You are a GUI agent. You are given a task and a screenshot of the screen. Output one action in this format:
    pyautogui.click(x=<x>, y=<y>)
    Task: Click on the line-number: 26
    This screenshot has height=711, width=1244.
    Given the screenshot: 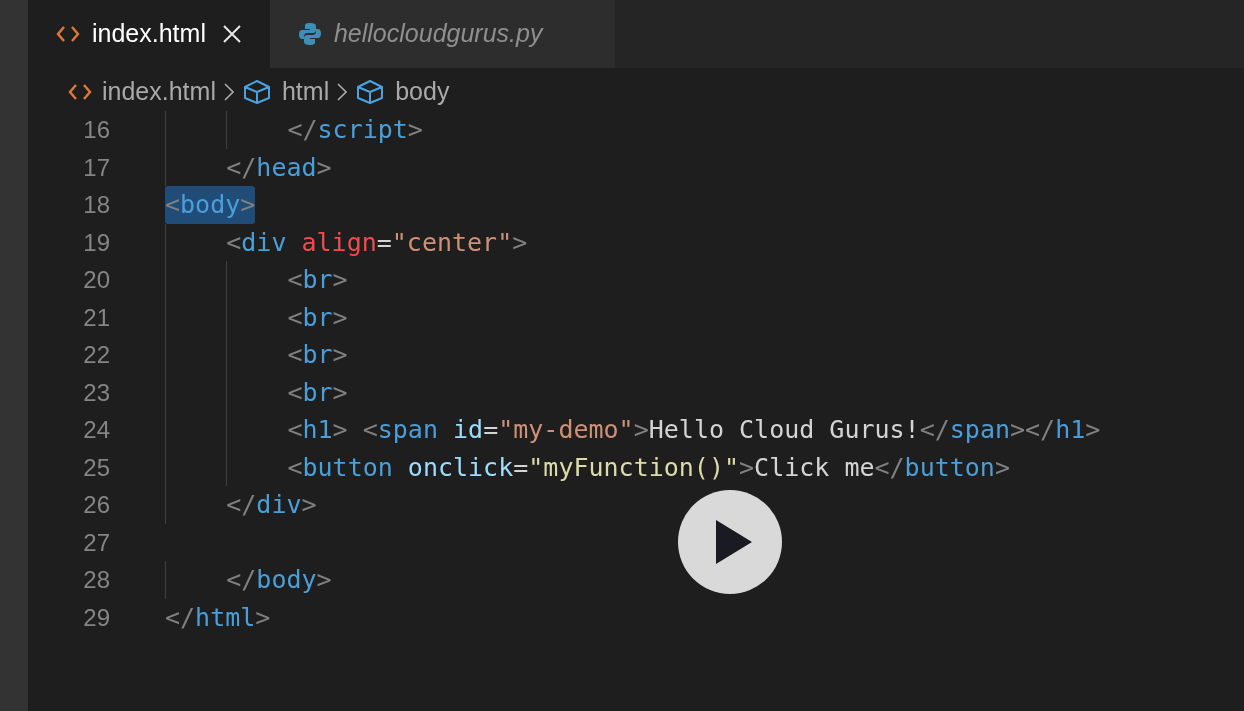 What is the action you would take?
    pyautogui.click(x=96, y=505)
    